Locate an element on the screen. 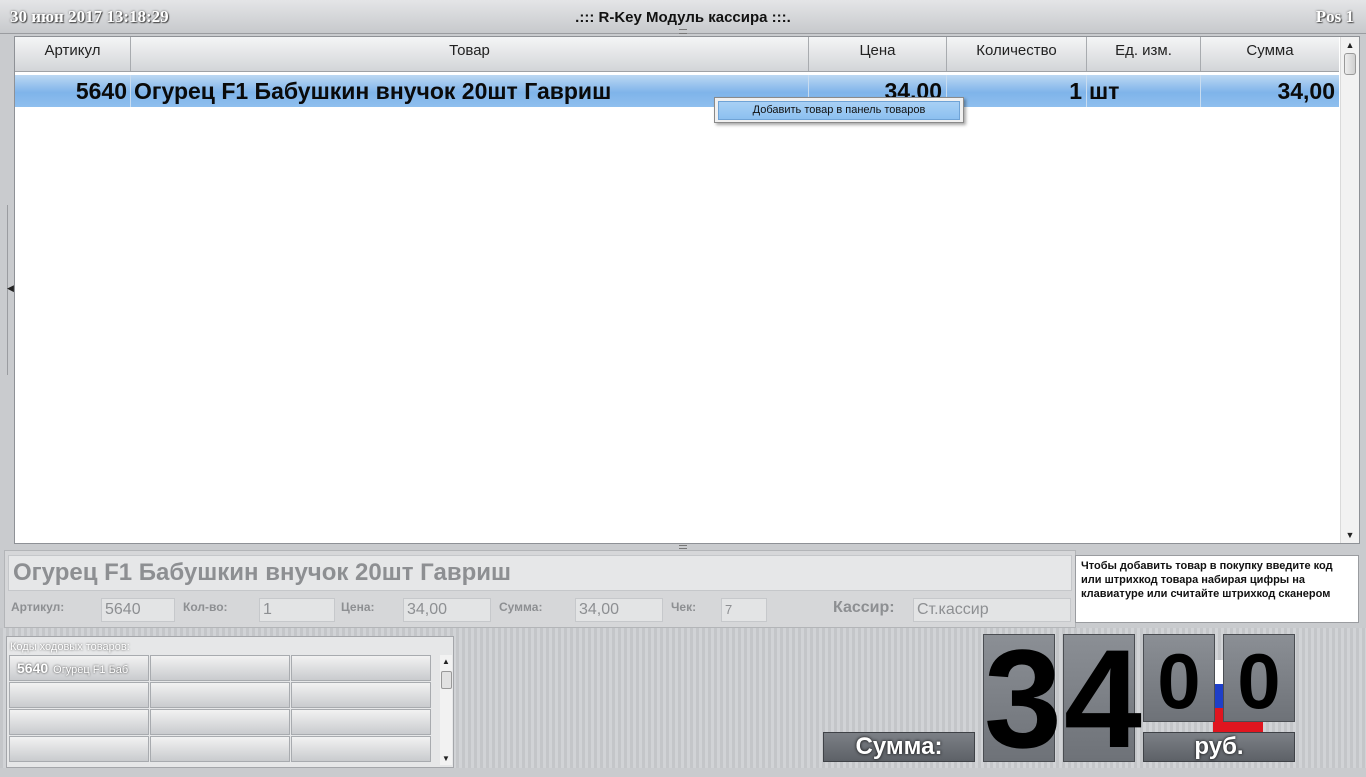 The width and height of the screenshot is (1366, 777). col-product: Товар is located at coordinates (470, 54).